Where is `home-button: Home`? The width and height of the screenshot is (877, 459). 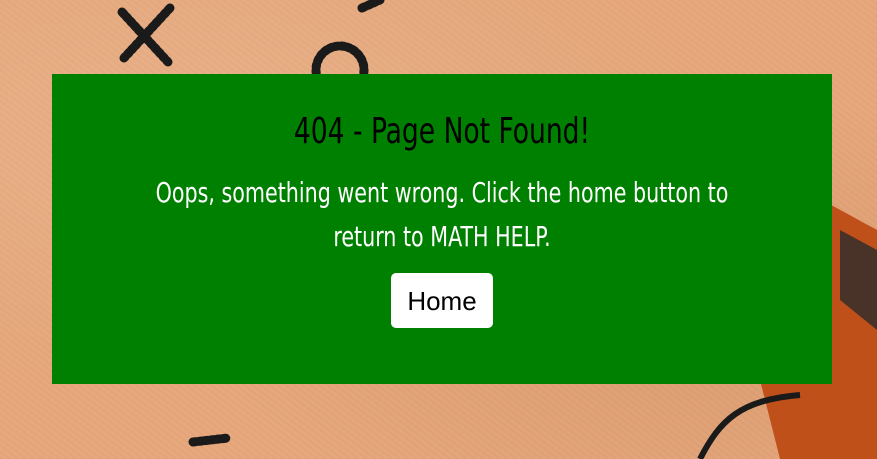 home-button: Home is located at coordinates (442, 301).